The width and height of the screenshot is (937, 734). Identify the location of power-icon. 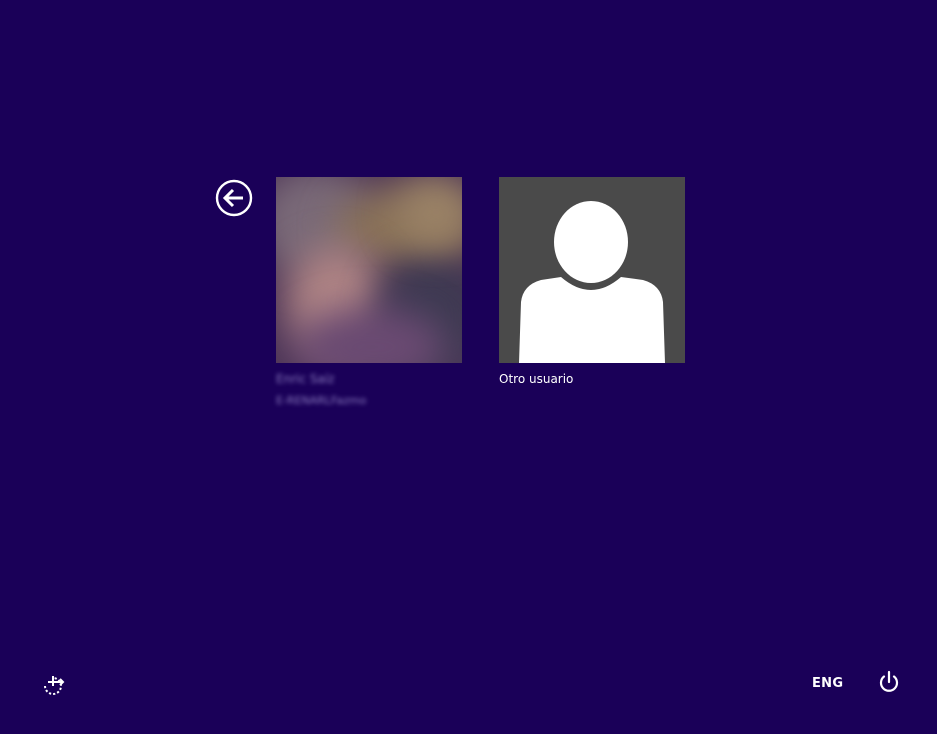
(889, 681).